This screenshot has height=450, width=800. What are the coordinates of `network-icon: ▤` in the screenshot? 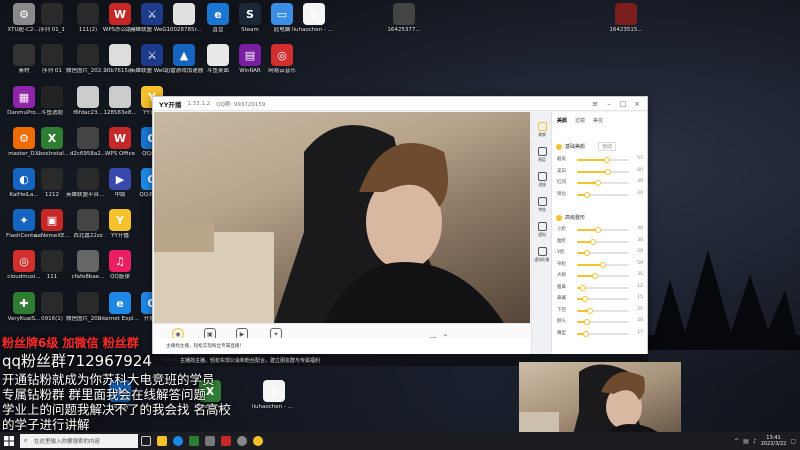 It's located at (746, 441).